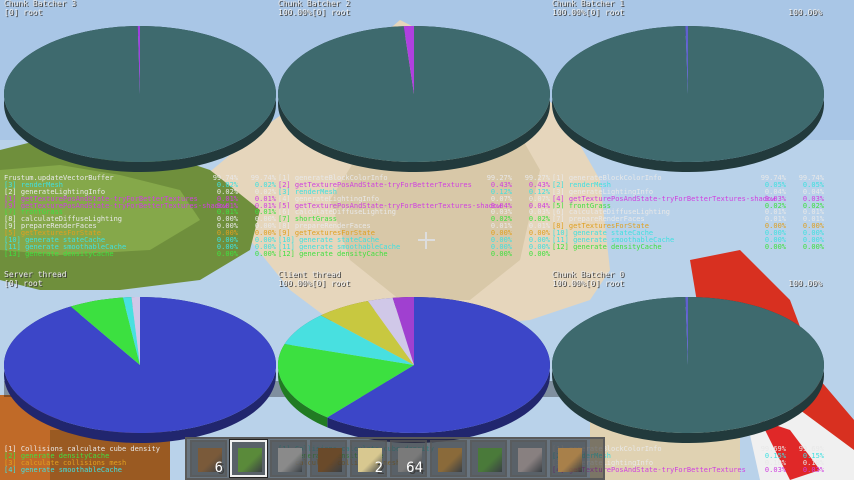 This screenshot has width=854, height=480. I want to click on profiler-legend-percent-total: 0.03%, so click(813, 469).